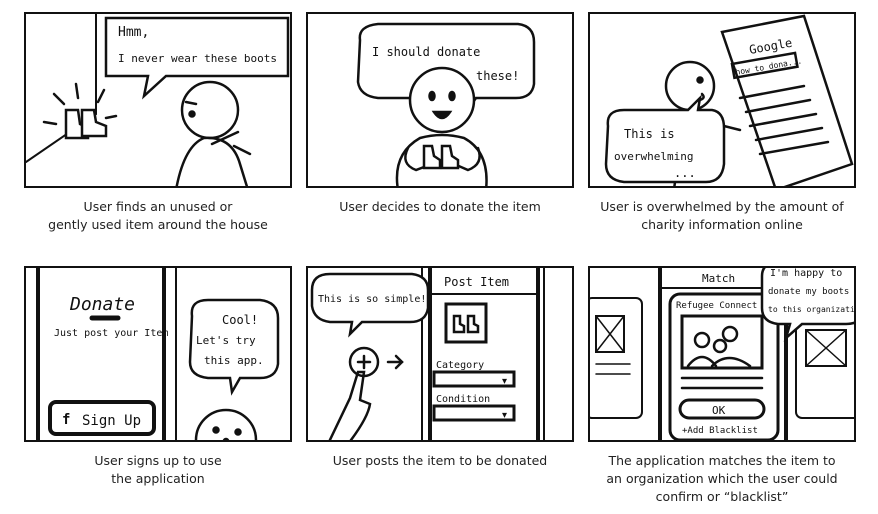 This screenshot has width=878, height=514. What do you see at coordinates (466, 323) in the screenshot?
I see `item-photo` at bounding box center [466, 323].